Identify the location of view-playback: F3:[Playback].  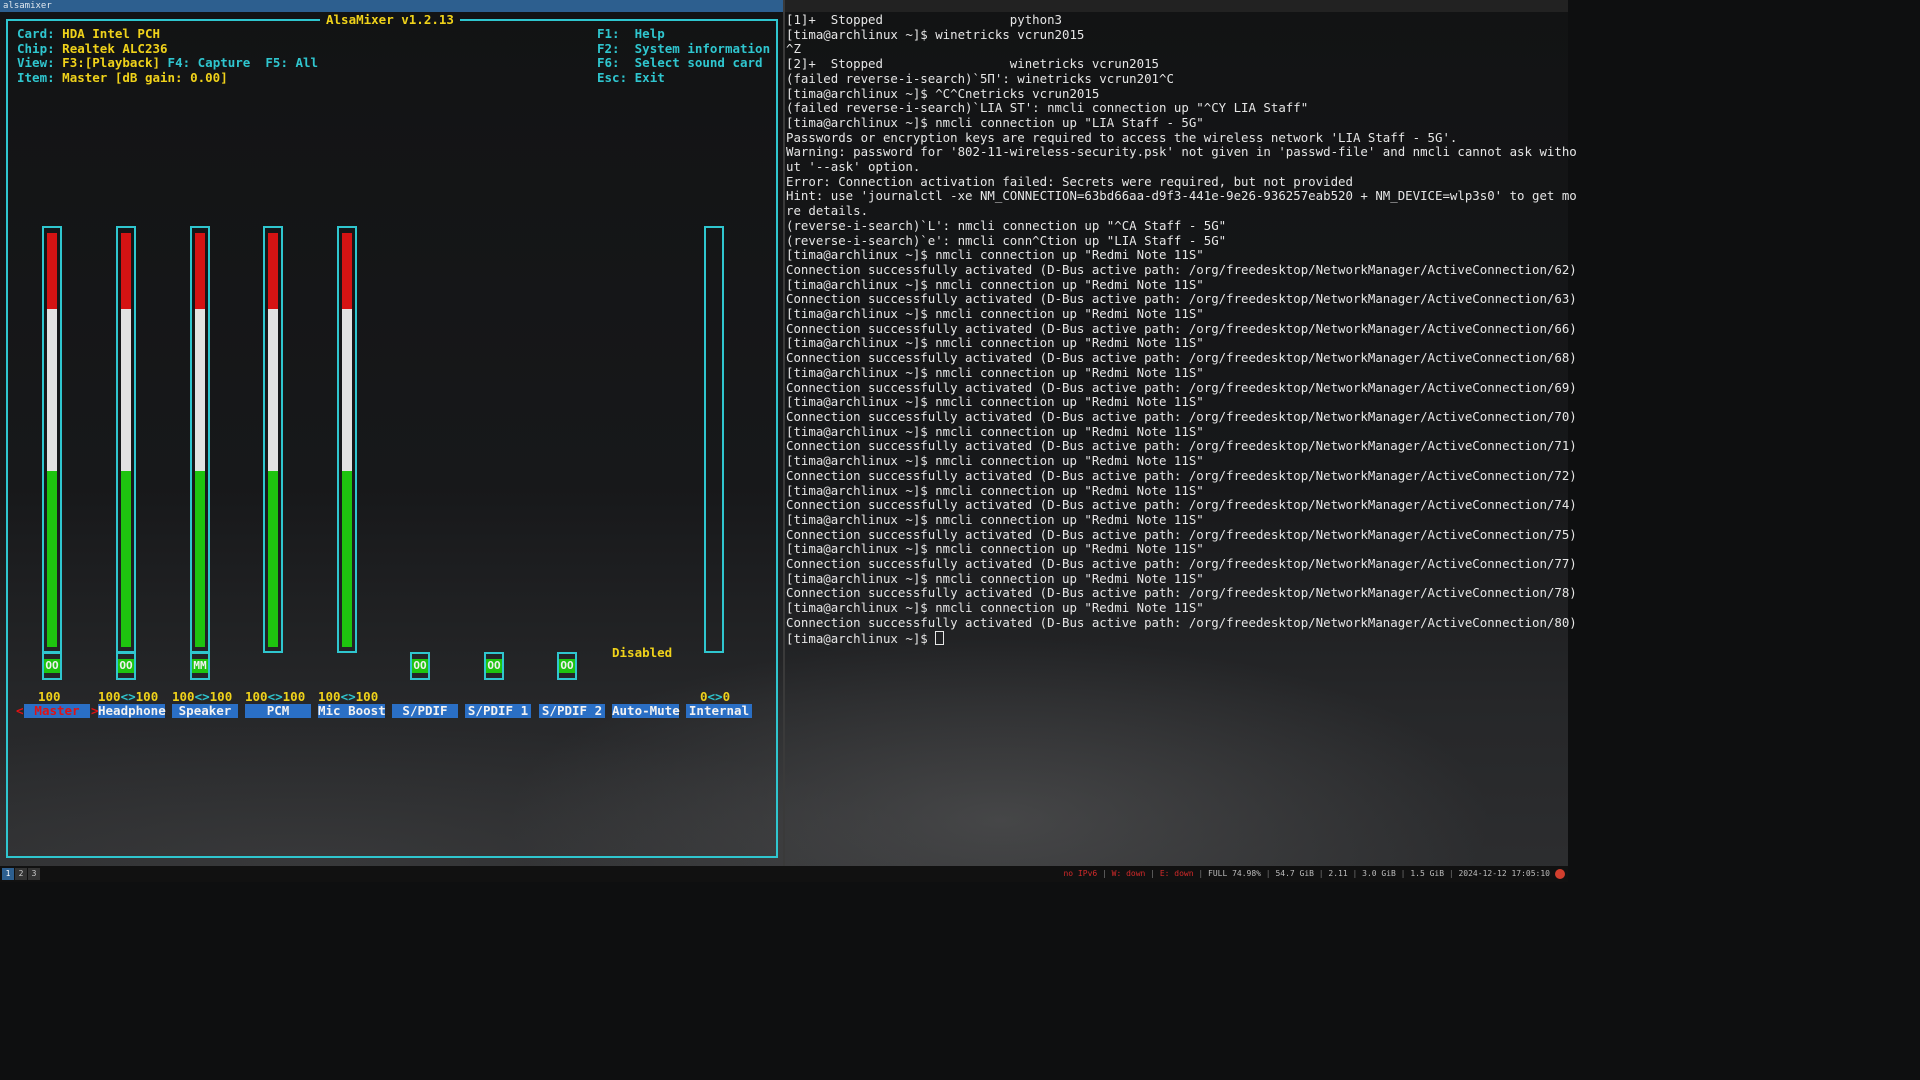
(111, 63).